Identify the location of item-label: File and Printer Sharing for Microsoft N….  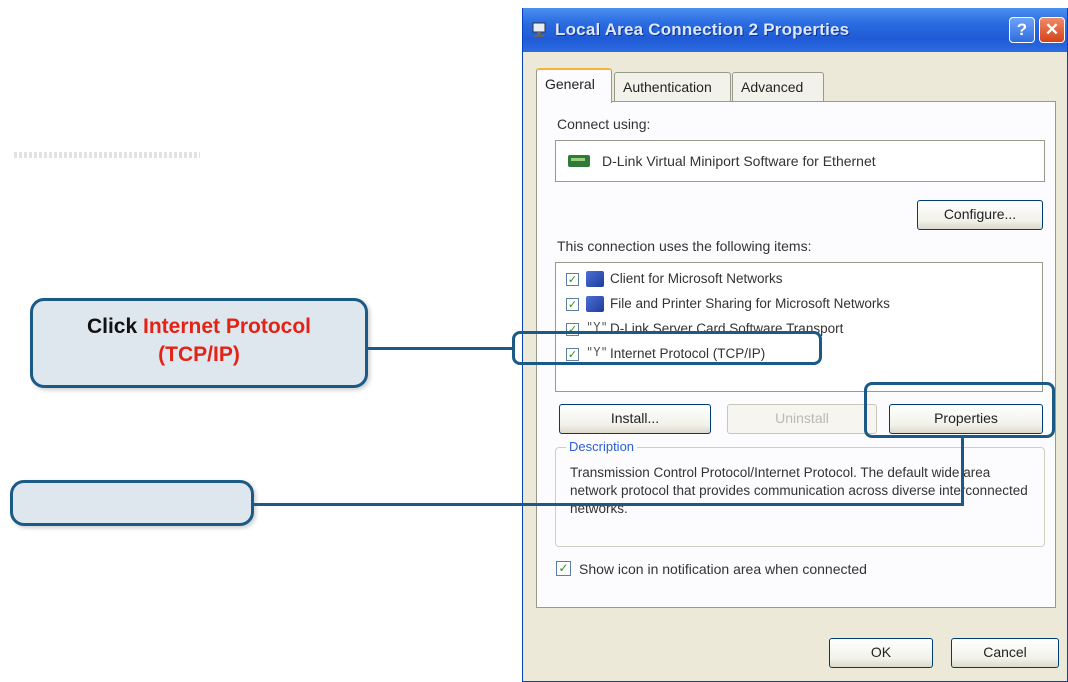
(750, 303).